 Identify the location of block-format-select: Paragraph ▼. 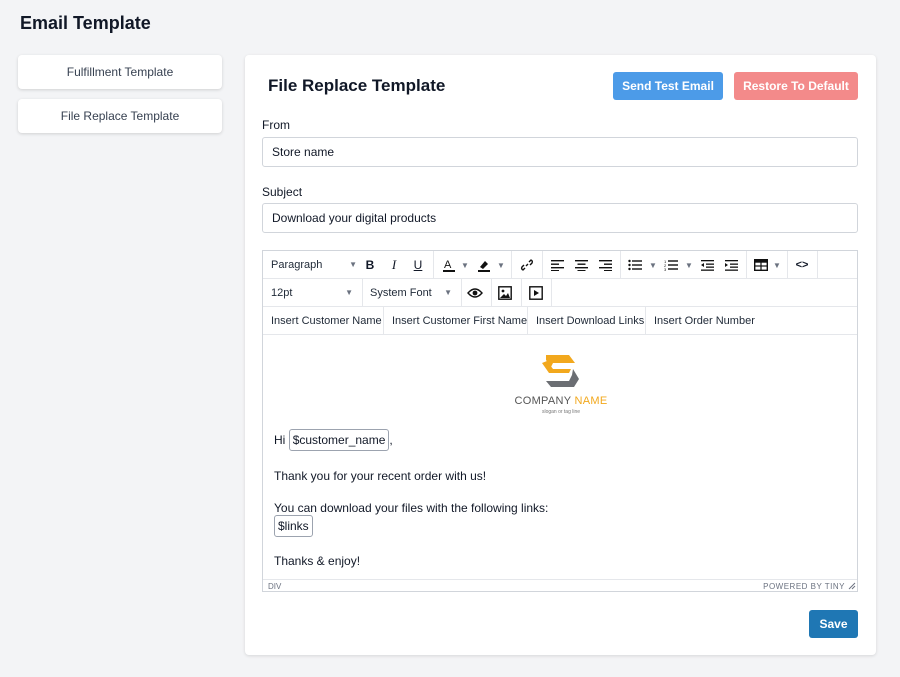
(315, 264).